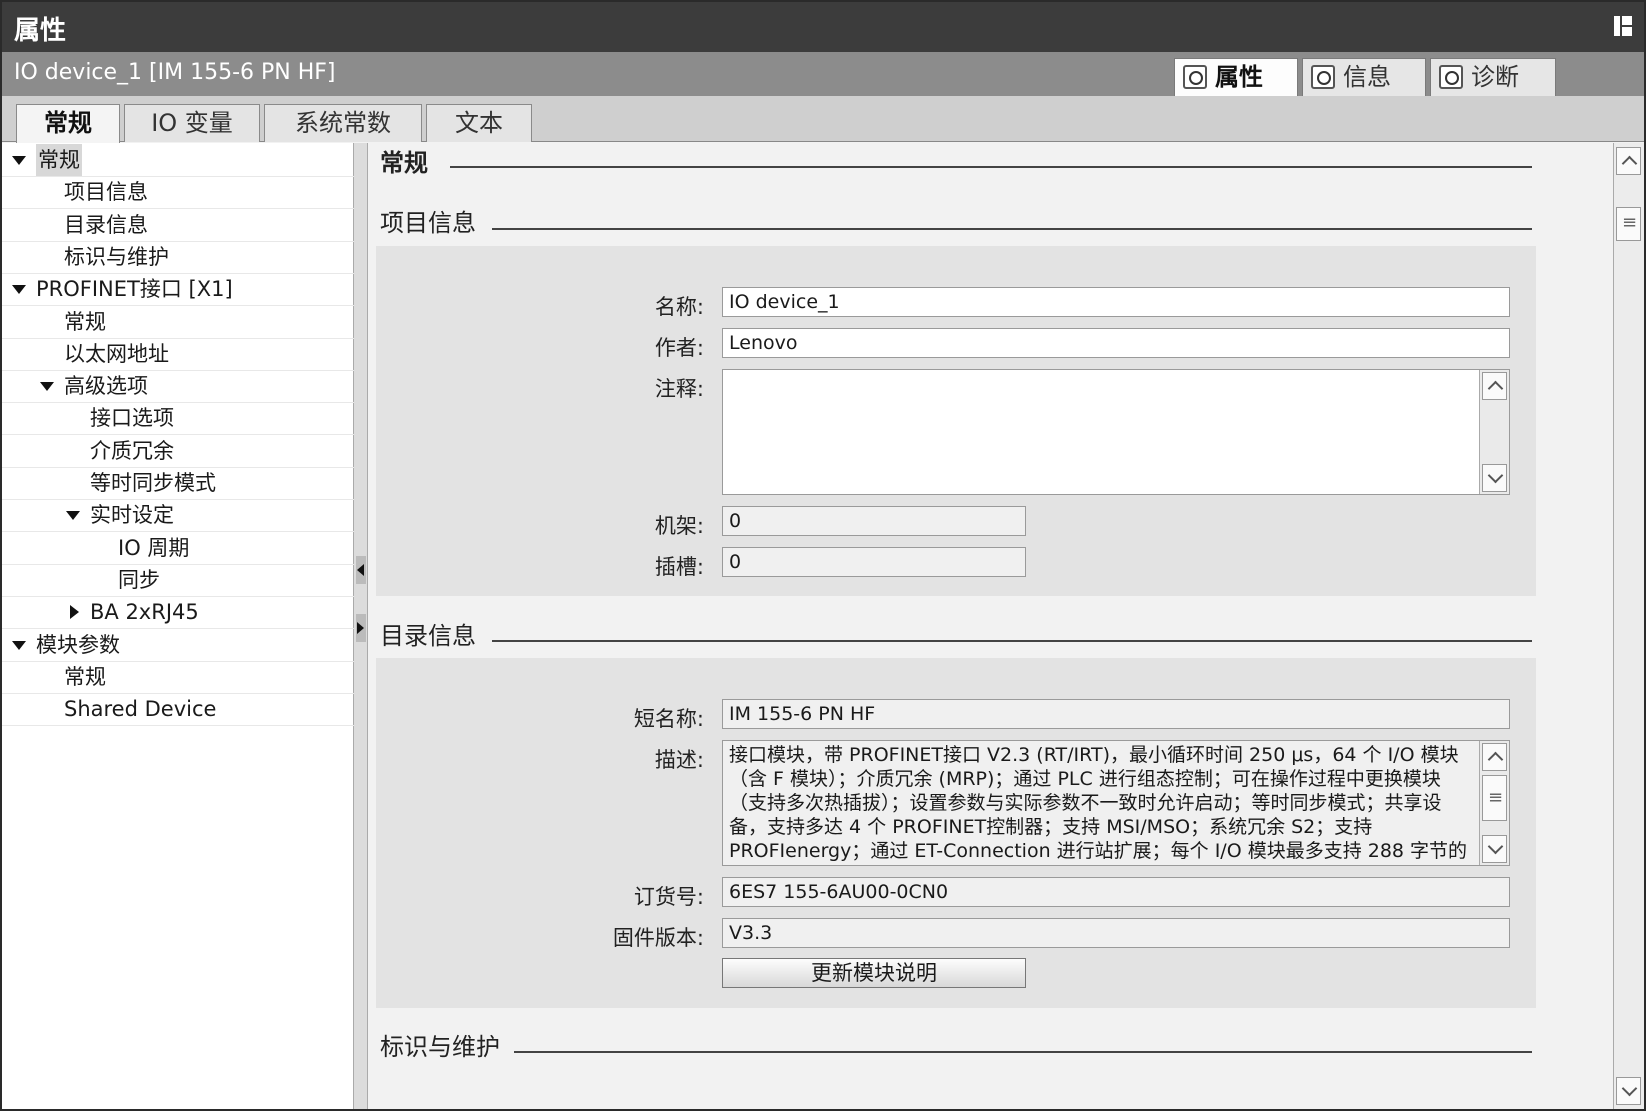 Image resolution: width=1646 pixels, height=1111 pixels. I want to click on sidebar-item-label: 模块参数, so click(78, 644).